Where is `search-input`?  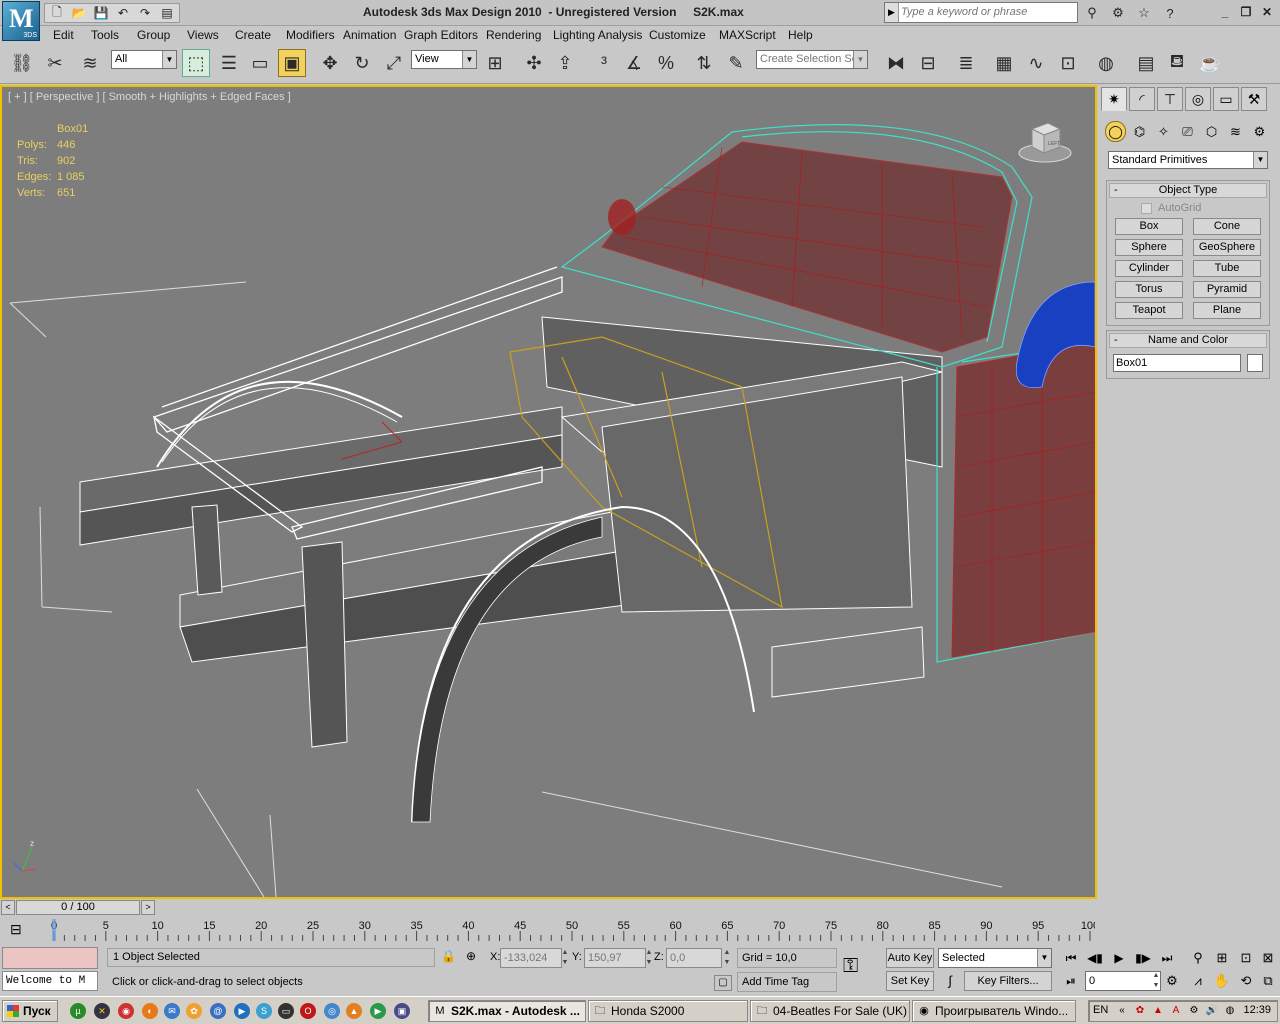 search-input is located at coordinates (987, 12).